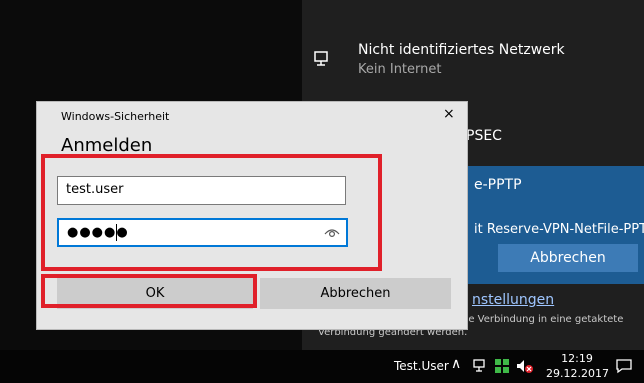  I want to click on network-tray-icon, so click(480, 366).